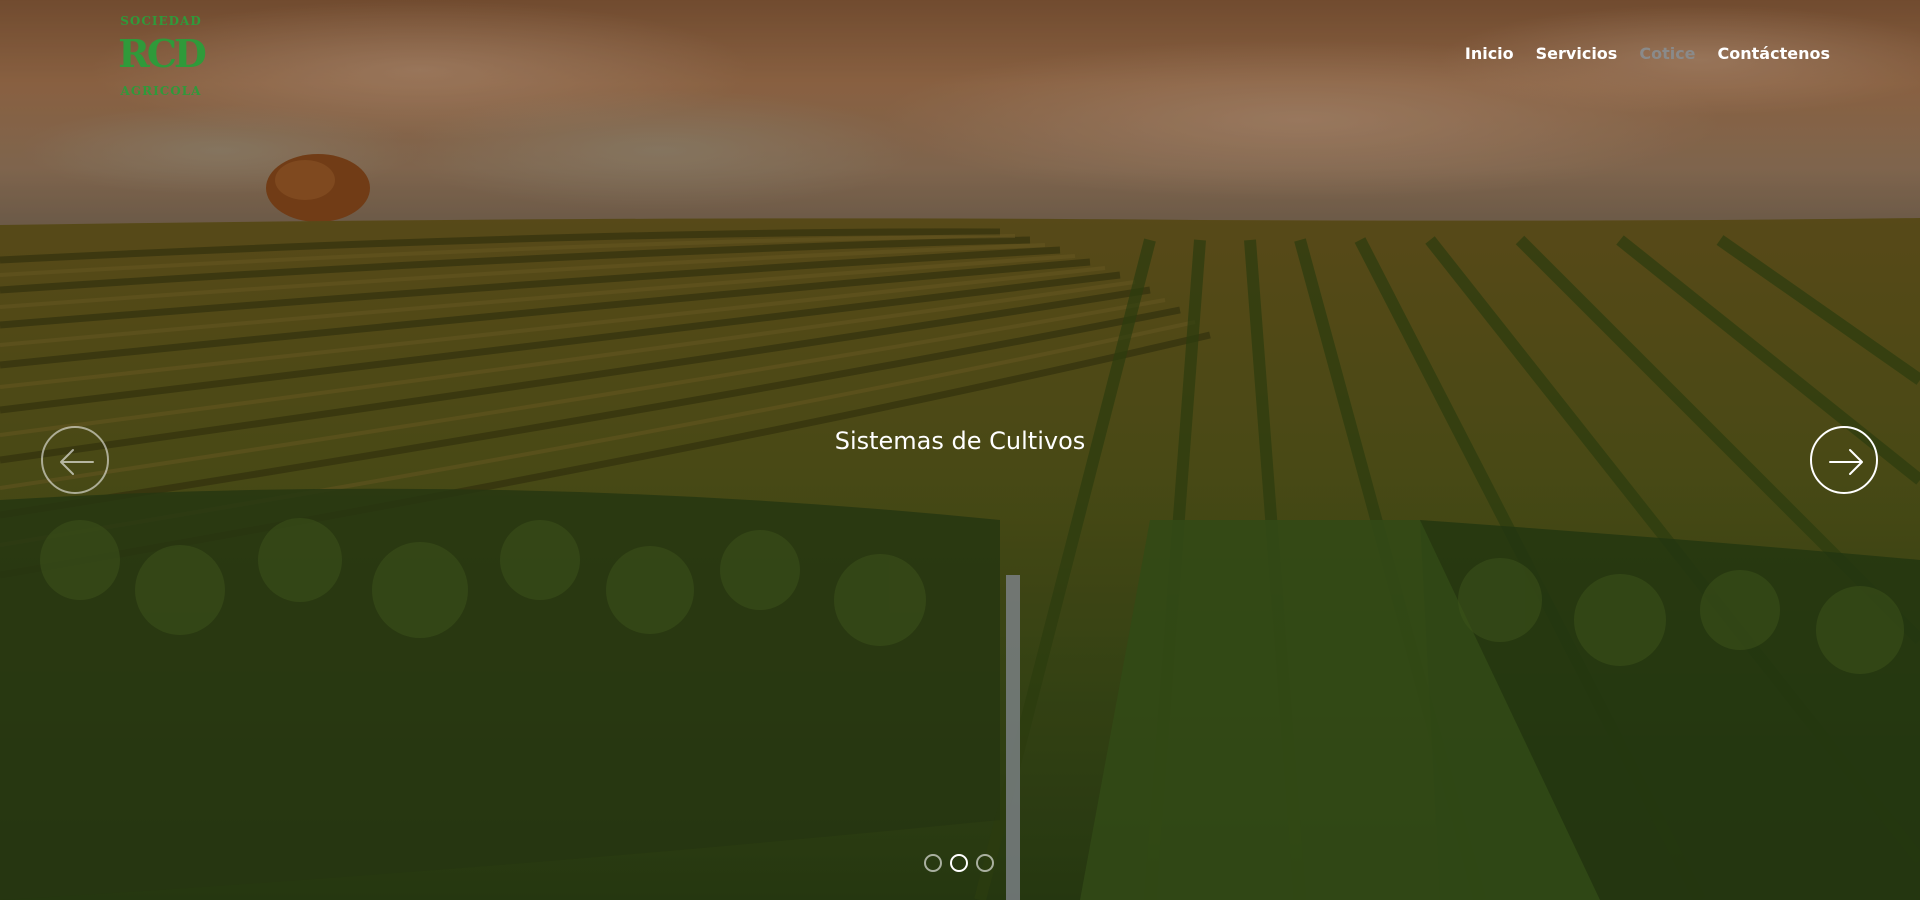 The image size is (1920, 900). I want to click on nav-item-servicios: Servicios, so click(1577, 53).